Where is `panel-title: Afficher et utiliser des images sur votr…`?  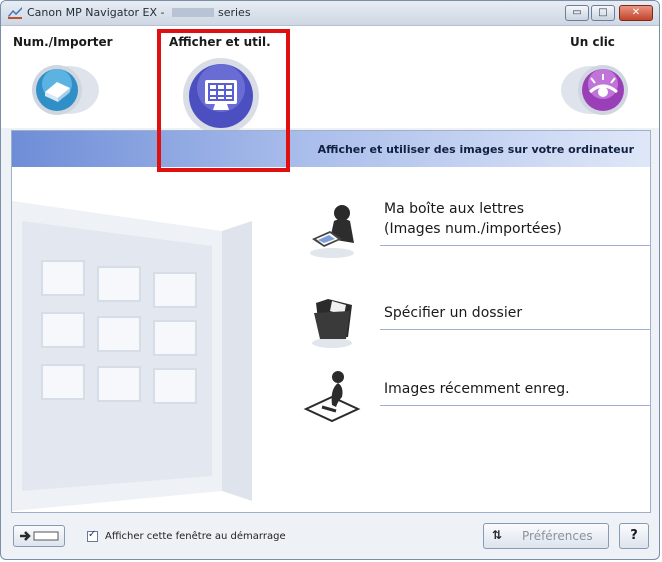 panel-title: Afficher et utiliser des images sur votr… is located at coordinates (475, 149).